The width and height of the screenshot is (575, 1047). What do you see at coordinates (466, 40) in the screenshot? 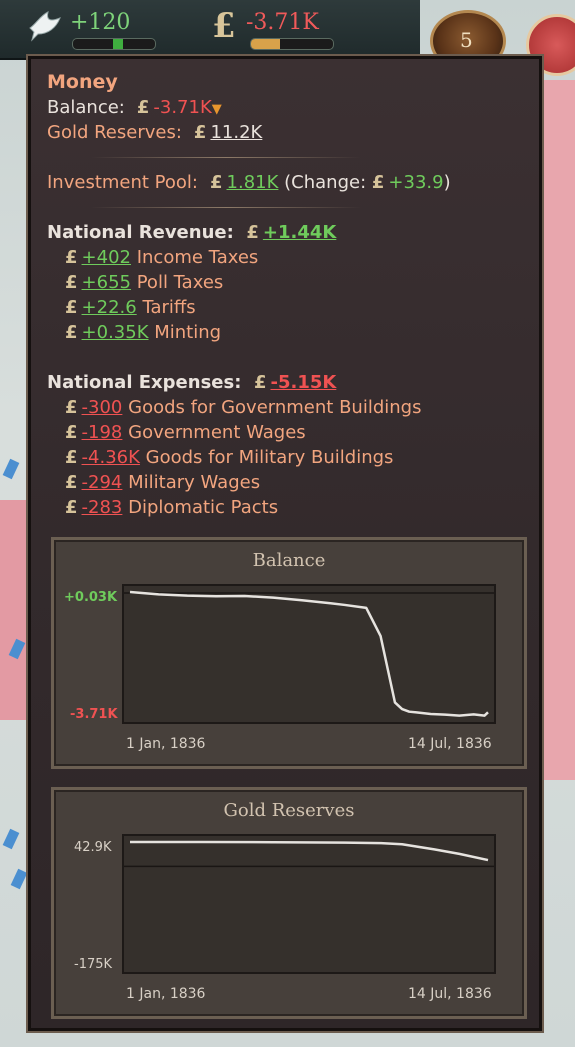
I see `rank-number: 5` at bounding box center [466, 40].